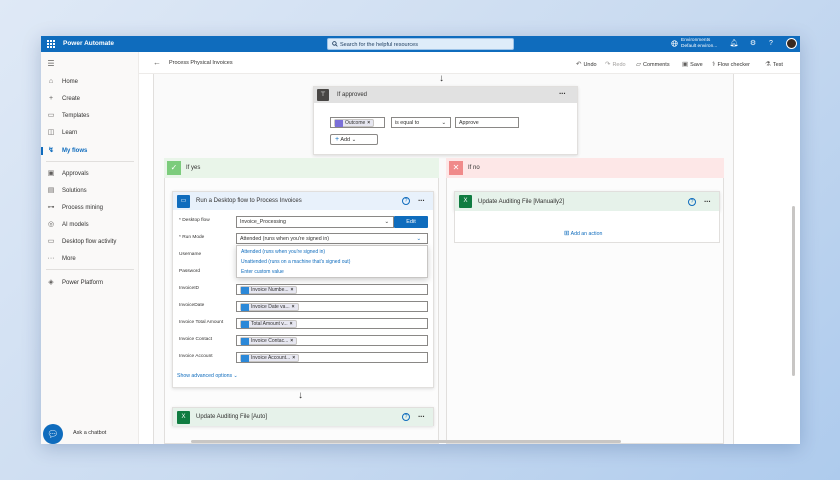 The height and width of the screenshot is (480, 840). What do you see at coordinates (88, 43) in the screenshot?
I see `app-title: Power Automate` at bounding box center [88, 43].